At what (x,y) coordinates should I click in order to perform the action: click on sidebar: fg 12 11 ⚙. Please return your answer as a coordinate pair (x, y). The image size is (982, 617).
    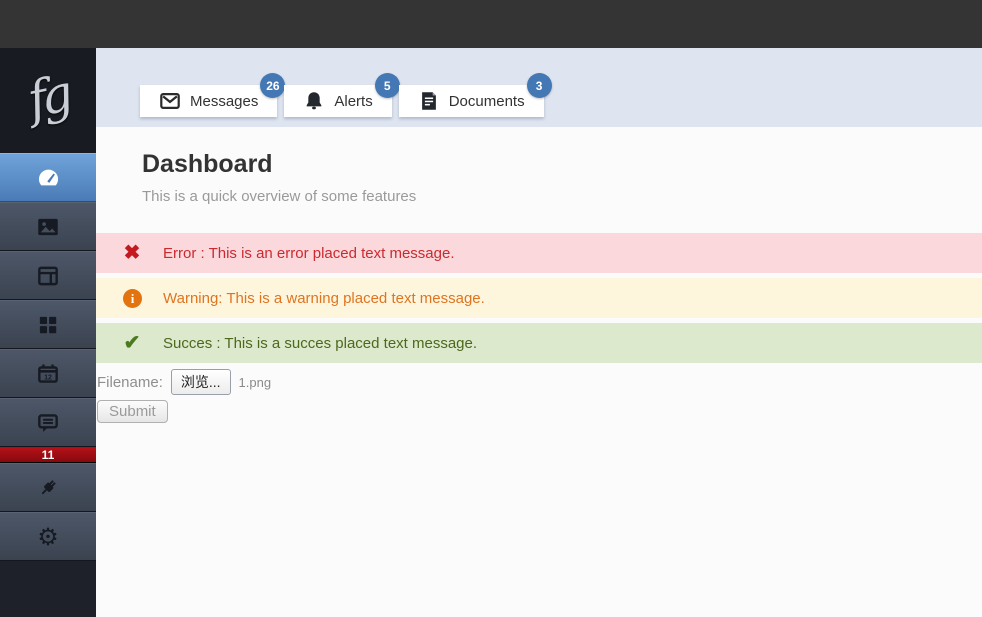
    Looking at the image, I should click on (48, 332).